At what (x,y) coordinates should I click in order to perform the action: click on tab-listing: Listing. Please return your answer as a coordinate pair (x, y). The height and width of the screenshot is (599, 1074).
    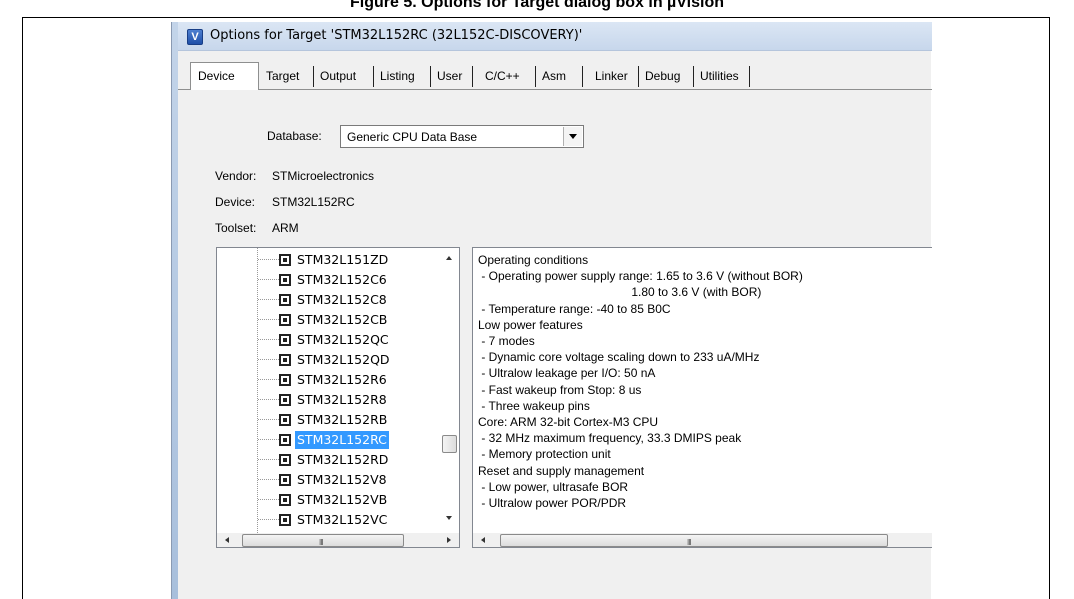
    Looking at the image, I should click on (394, 76).